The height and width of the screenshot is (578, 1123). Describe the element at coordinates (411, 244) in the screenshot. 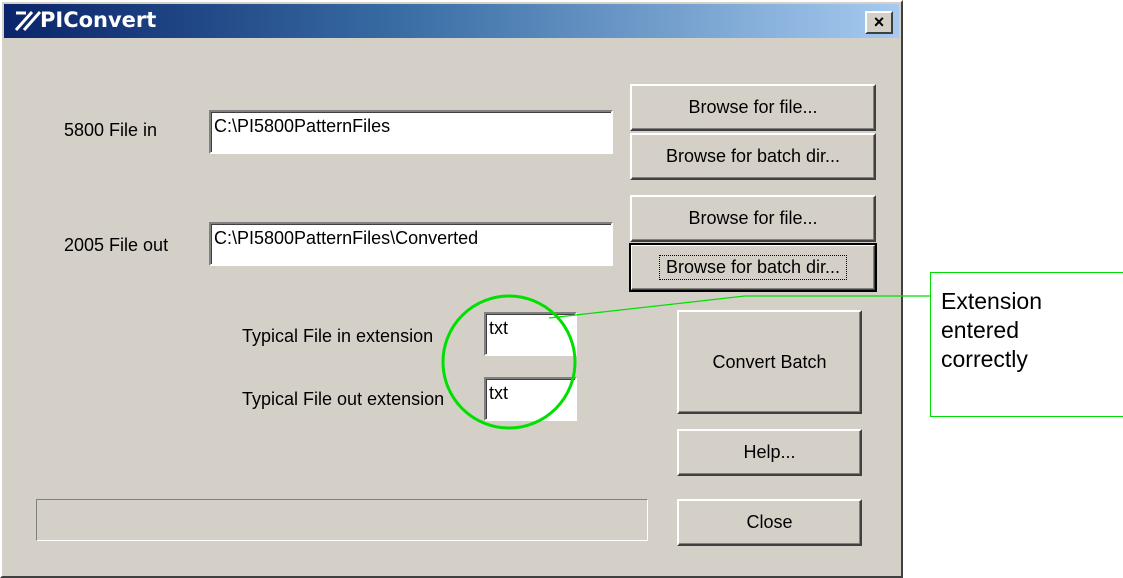

I see `file-out-field: C:\PI5800PatternFiles\Converted` at that location.